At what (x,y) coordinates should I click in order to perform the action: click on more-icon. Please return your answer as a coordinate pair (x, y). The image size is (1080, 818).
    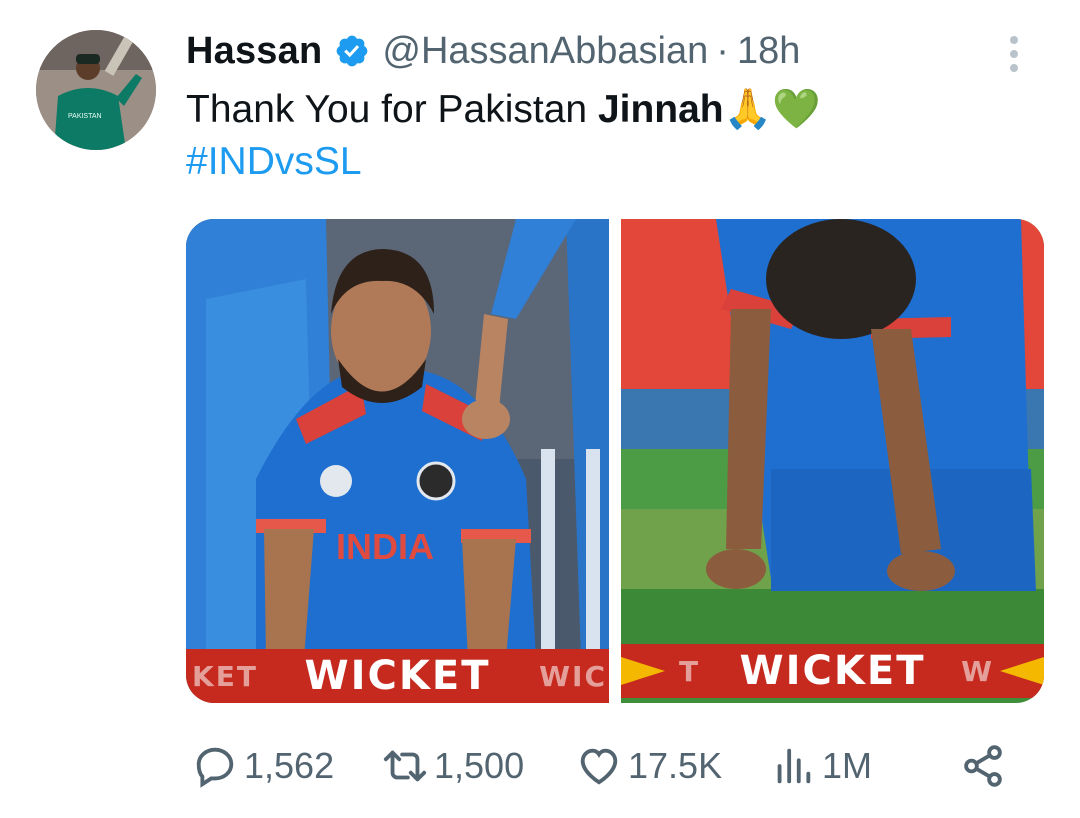
    Looking at the image, I should click on (1014, 54).